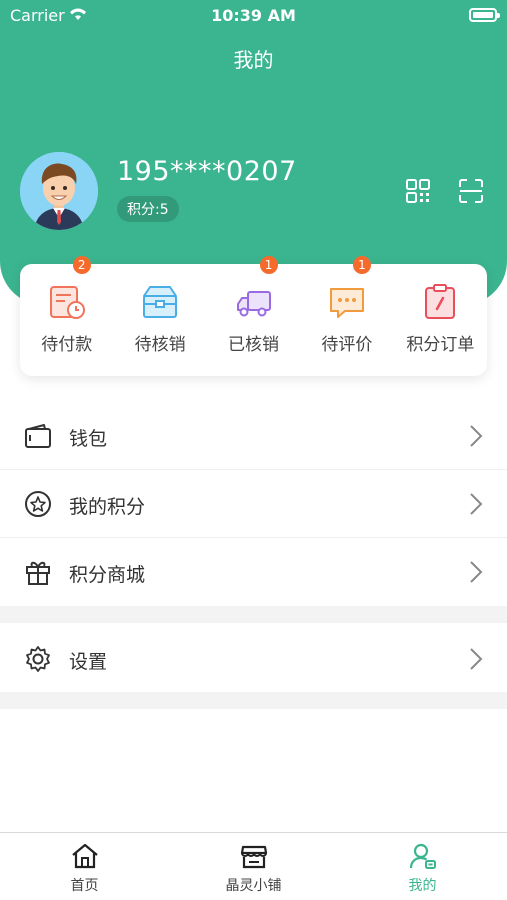  Describe the element at coordinates (422, 856) in the screenshot. I see `user-icon` at that location.